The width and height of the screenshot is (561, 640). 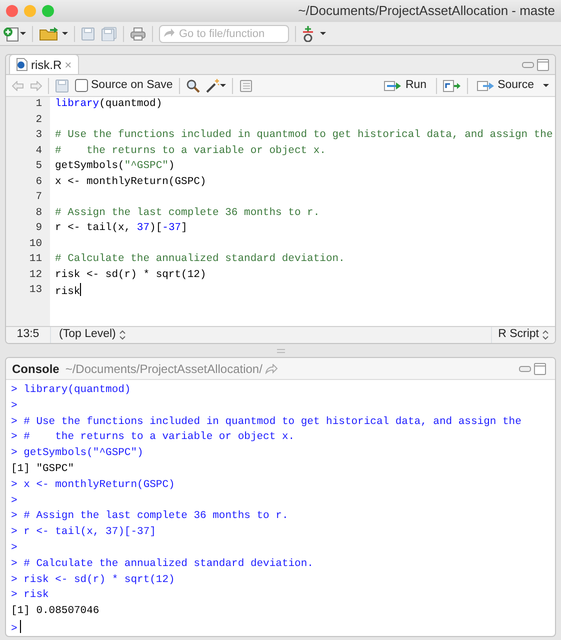 I want to click on line-number: 11, so click(x=35, y=259).